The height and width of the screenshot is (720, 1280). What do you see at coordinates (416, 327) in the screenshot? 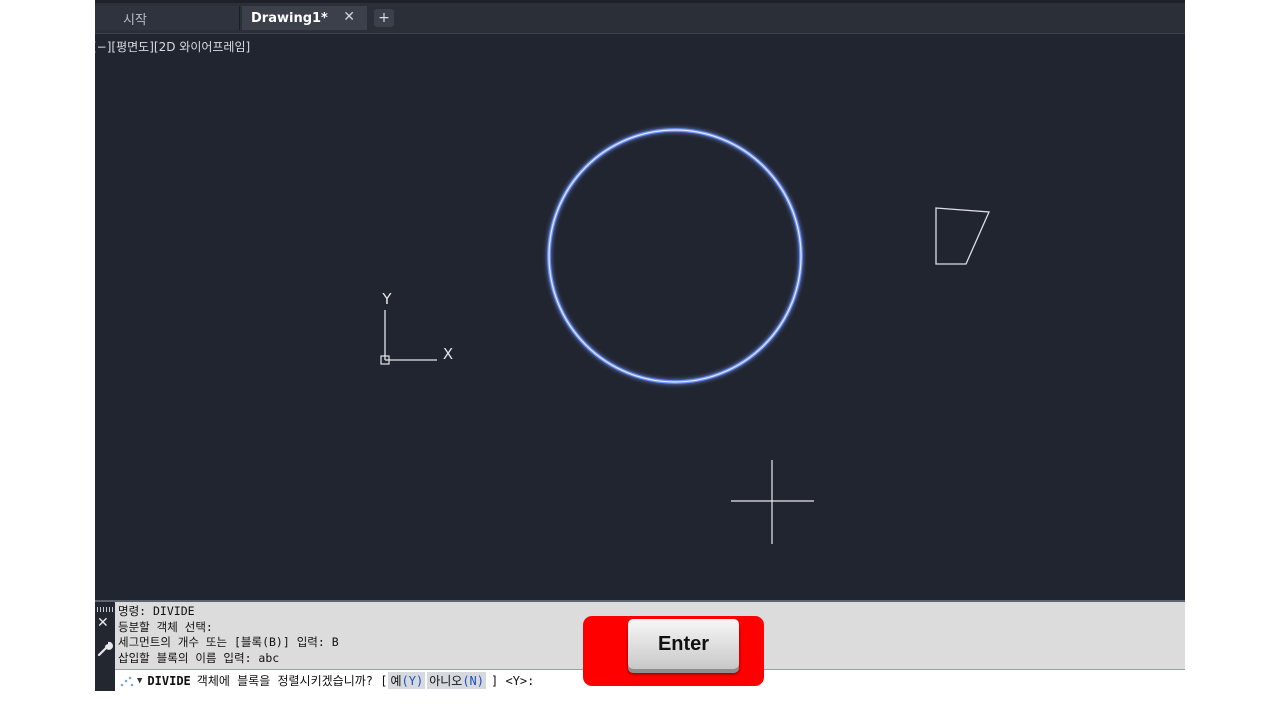
I see `ucs-icon: Y X` at bounding box center [416, 327].